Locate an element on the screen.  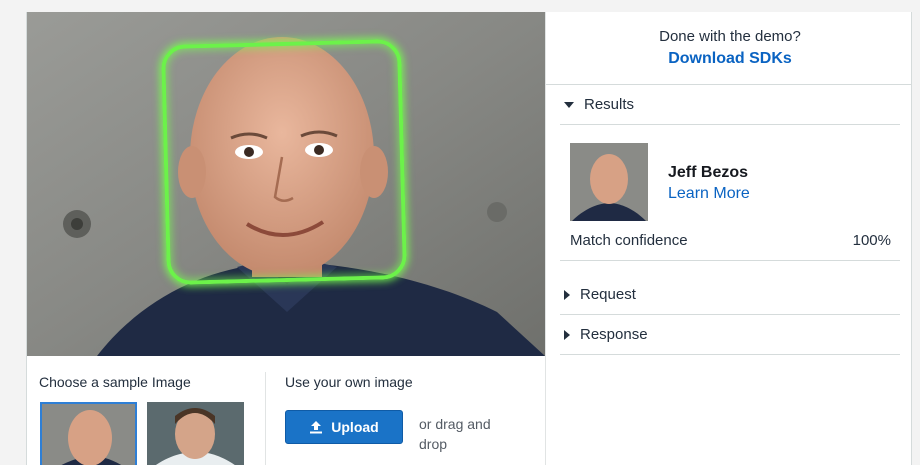
face-bounding-box is located at coordinates (284, 162).